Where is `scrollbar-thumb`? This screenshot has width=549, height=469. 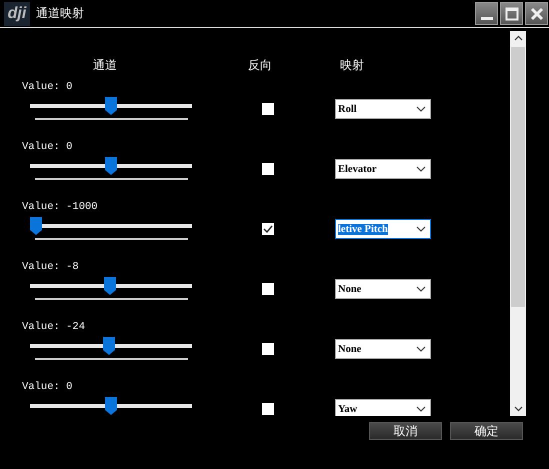
scrollbar-thumb is located at coordinates (518, 177).